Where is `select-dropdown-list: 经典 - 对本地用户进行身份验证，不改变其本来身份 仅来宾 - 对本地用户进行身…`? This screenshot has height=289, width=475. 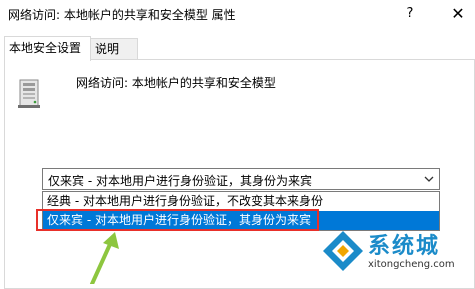 select-dropdown-list: 经典 - 对本地用户进行身份验证，不改变其本来身份 仅来宾 - 对本地用户进行身… is located at coordinates (241, 211).